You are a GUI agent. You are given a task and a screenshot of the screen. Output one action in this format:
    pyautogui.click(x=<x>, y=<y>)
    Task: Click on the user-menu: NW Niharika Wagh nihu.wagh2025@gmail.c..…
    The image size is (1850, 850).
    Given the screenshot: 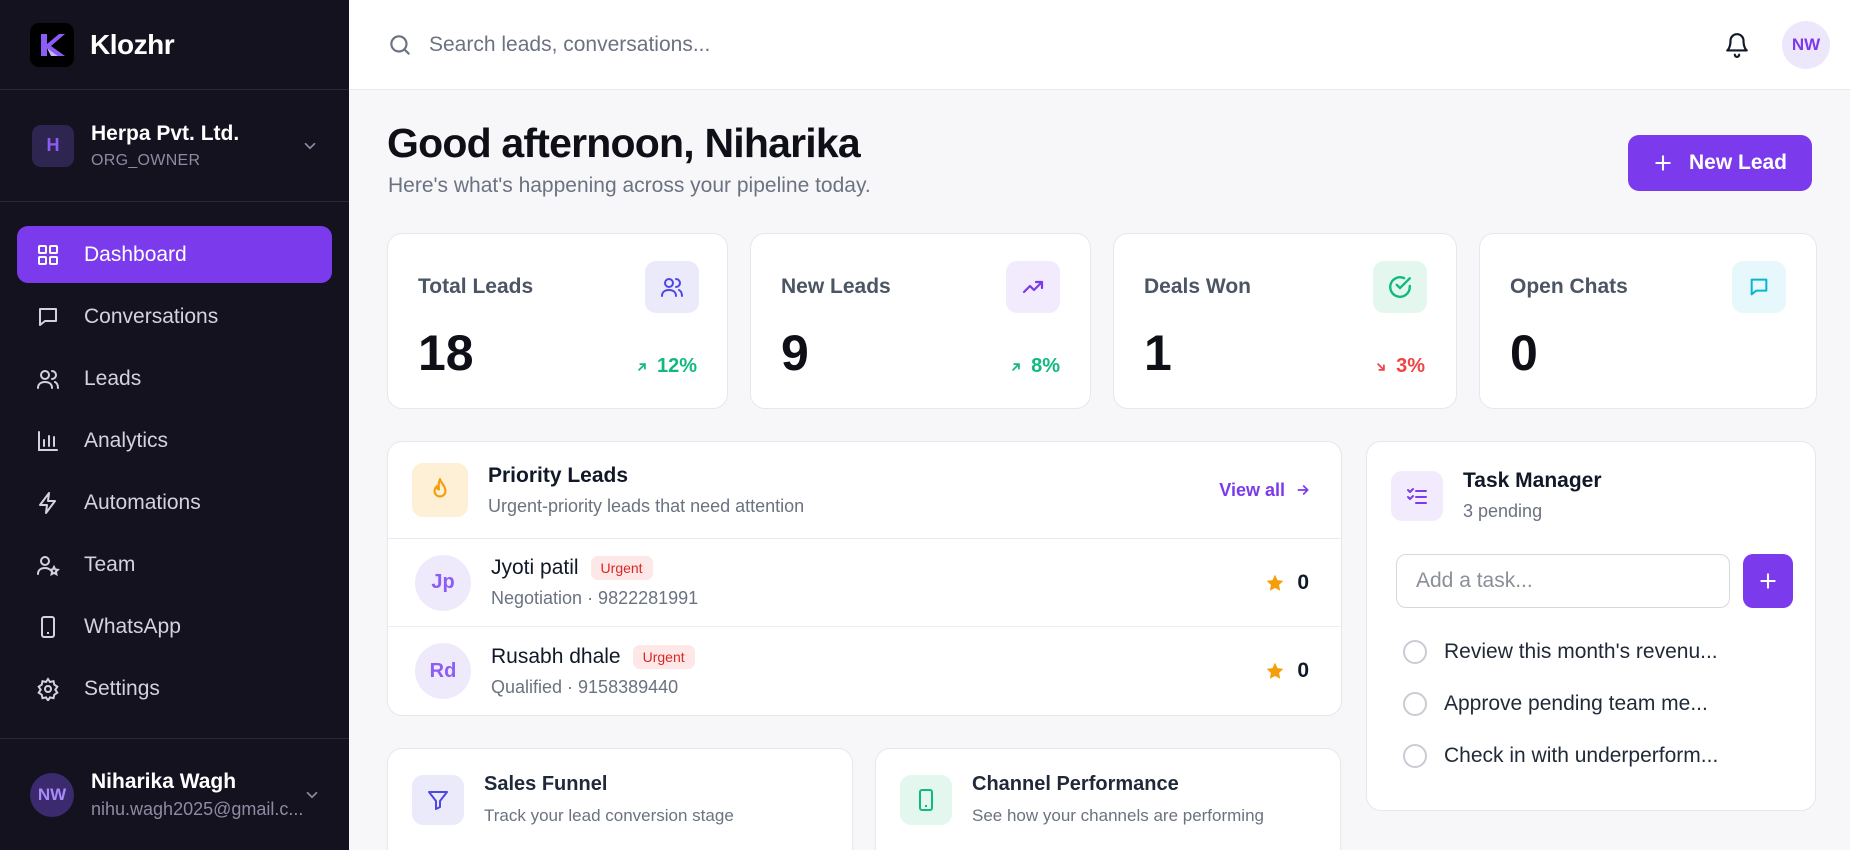 What is the action you would take?
    pyautogui.click(x=174, y=794)
    